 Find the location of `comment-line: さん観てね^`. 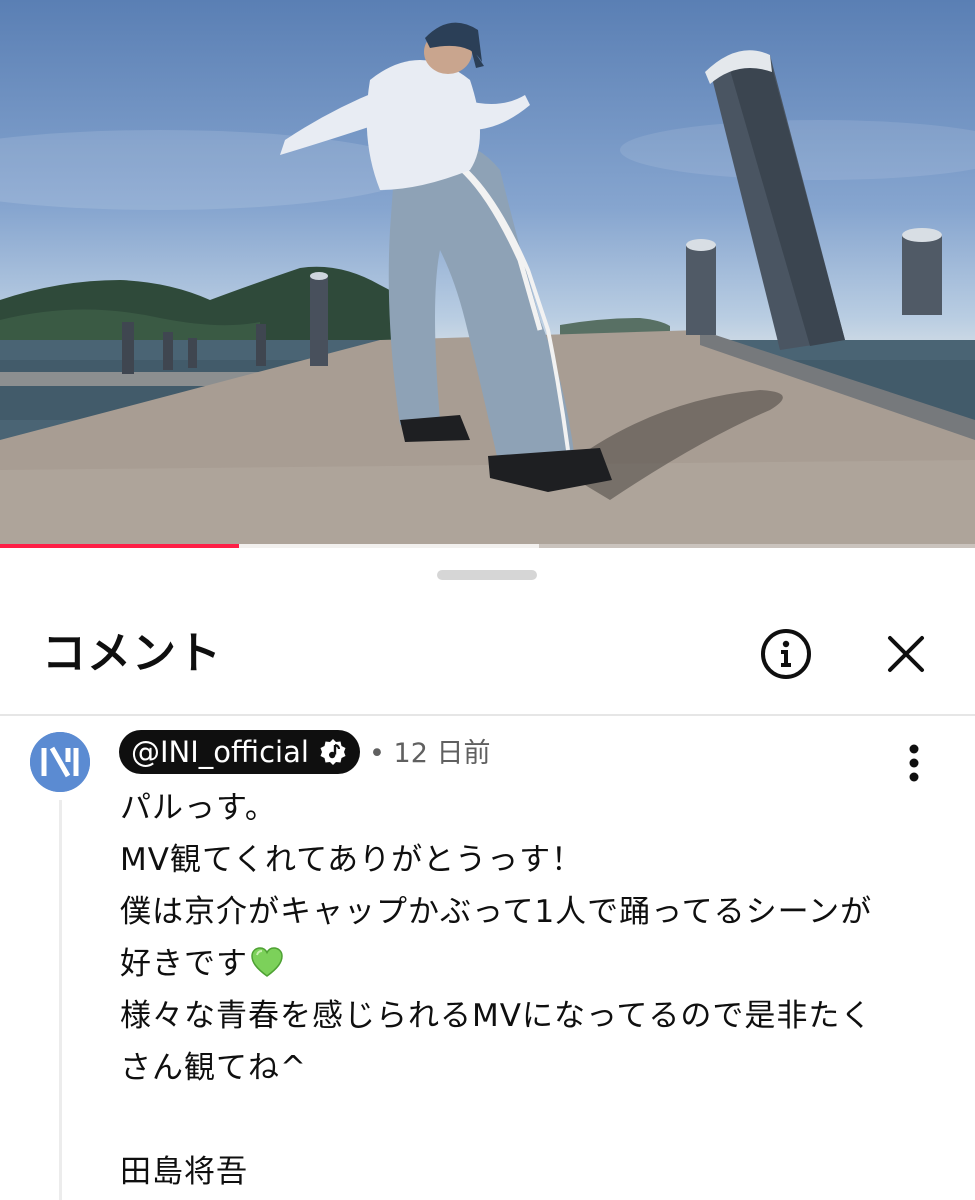

comment-line: さん観てね^ is located at coordinates (213, 1068).